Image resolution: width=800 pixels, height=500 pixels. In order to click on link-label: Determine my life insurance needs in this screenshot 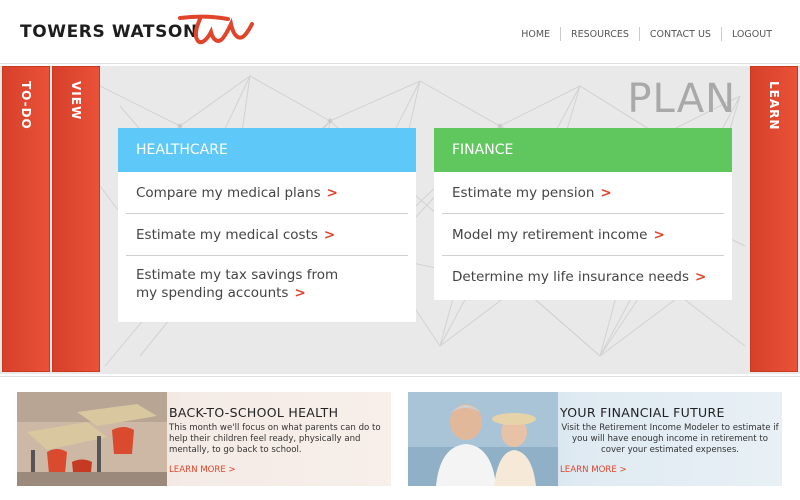, I will do `click(571, 277)`.